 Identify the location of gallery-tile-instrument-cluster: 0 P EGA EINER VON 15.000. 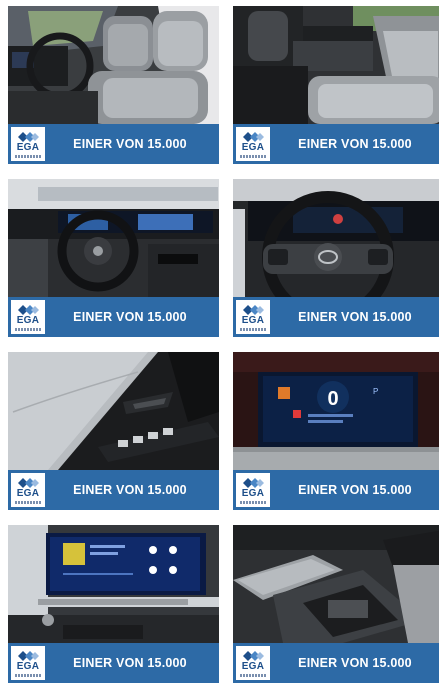
(336, 431).